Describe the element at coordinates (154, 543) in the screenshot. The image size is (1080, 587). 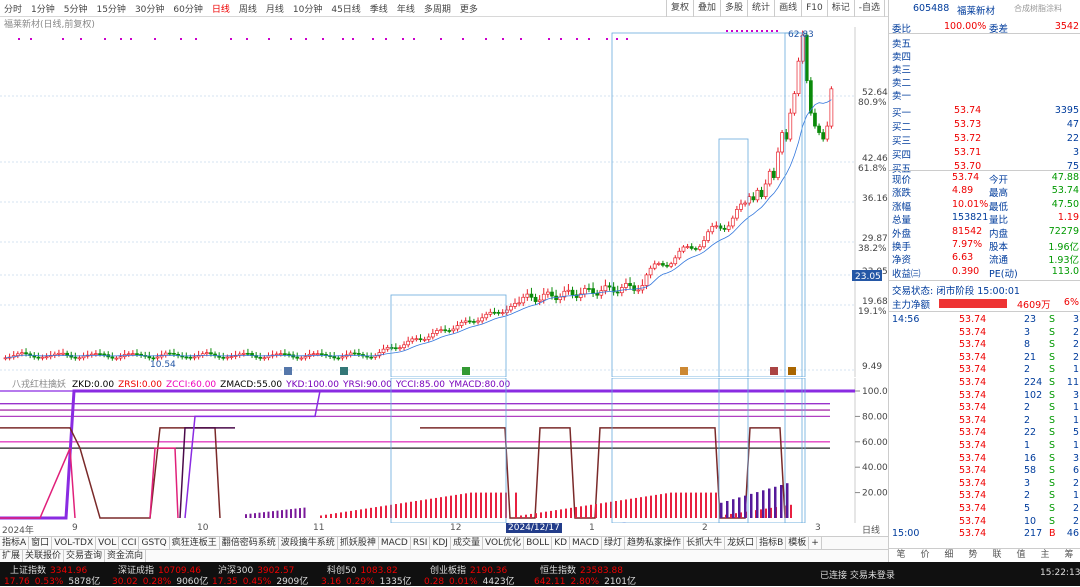
I see `indicator-tab: GSTQ` at that location.